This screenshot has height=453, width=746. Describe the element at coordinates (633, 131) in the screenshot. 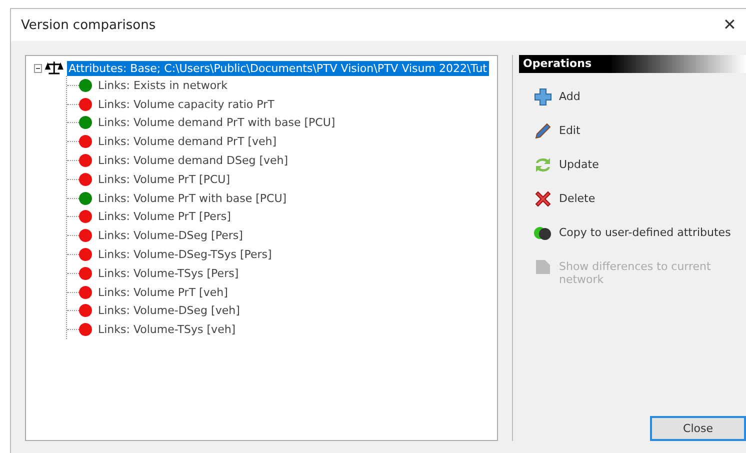

I see `operation-button: Edit` at that location.